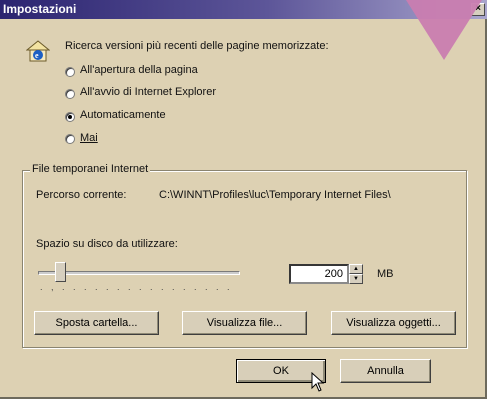 This screenshot has width=487, height=399. I want to click on disk-space-slider-track, so click(139, 273).